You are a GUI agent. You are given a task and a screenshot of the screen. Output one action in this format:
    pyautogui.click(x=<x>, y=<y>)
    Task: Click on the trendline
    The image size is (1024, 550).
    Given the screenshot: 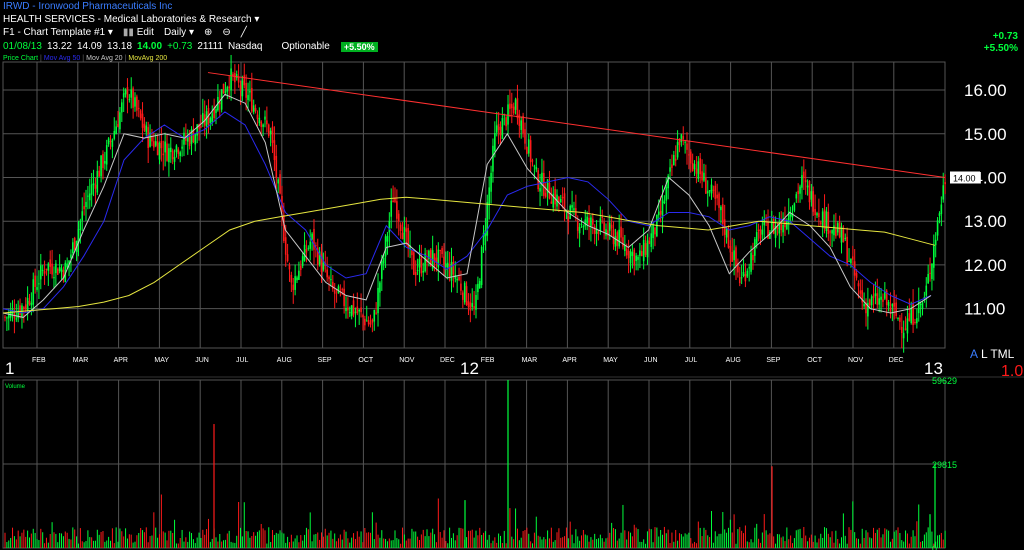 What is the action you would take?
    pyautogui.click(x=576, y=125)
    